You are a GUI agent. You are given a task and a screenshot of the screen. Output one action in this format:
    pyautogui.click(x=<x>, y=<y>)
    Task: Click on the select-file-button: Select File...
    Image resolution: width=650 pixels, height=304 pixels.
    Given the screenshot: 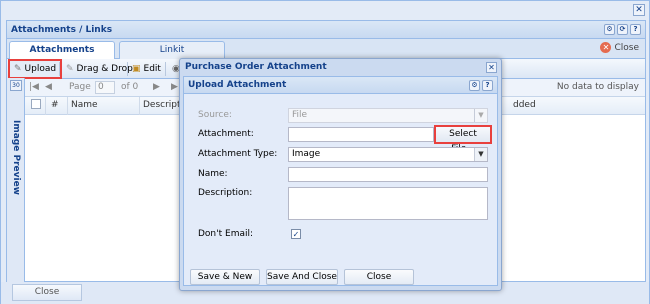 What is the action you would take?
    pyautogui.click(x=463, y=139)
    